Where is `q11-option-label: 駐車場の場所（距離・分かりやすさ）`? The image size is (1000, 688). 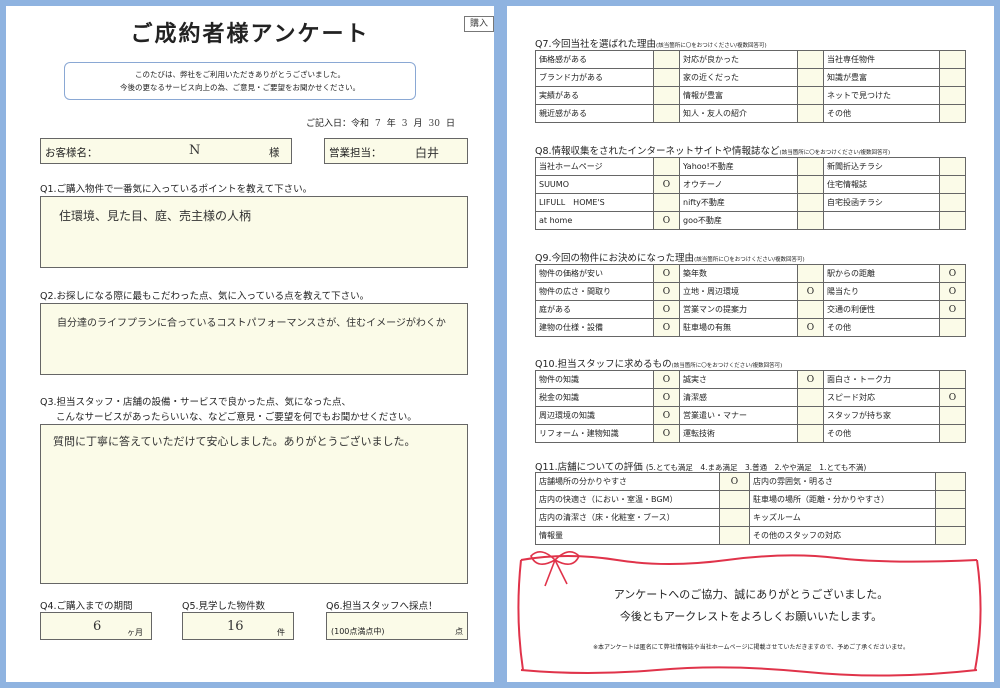
q11-option-label: 駐車場の場所（距離・分かりやすさ） is located at coordinates (842, 499).